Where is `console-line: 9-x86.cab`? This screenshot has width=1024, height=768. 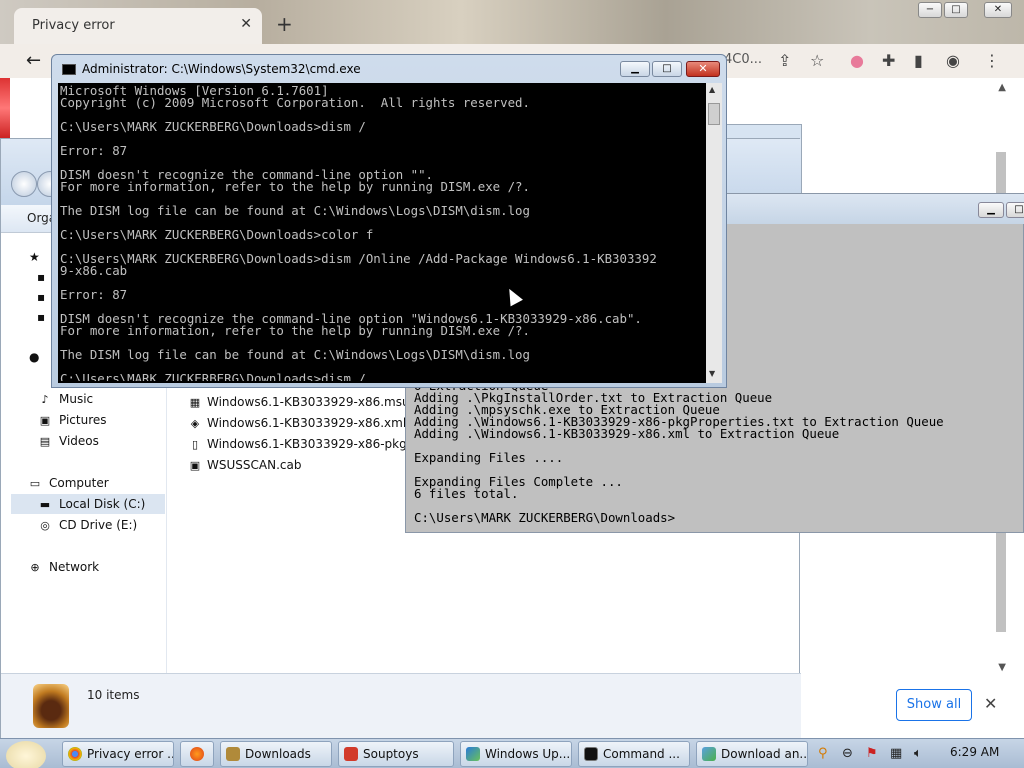 console-line: 9-x86.cab is located at coordinates (94, 270).